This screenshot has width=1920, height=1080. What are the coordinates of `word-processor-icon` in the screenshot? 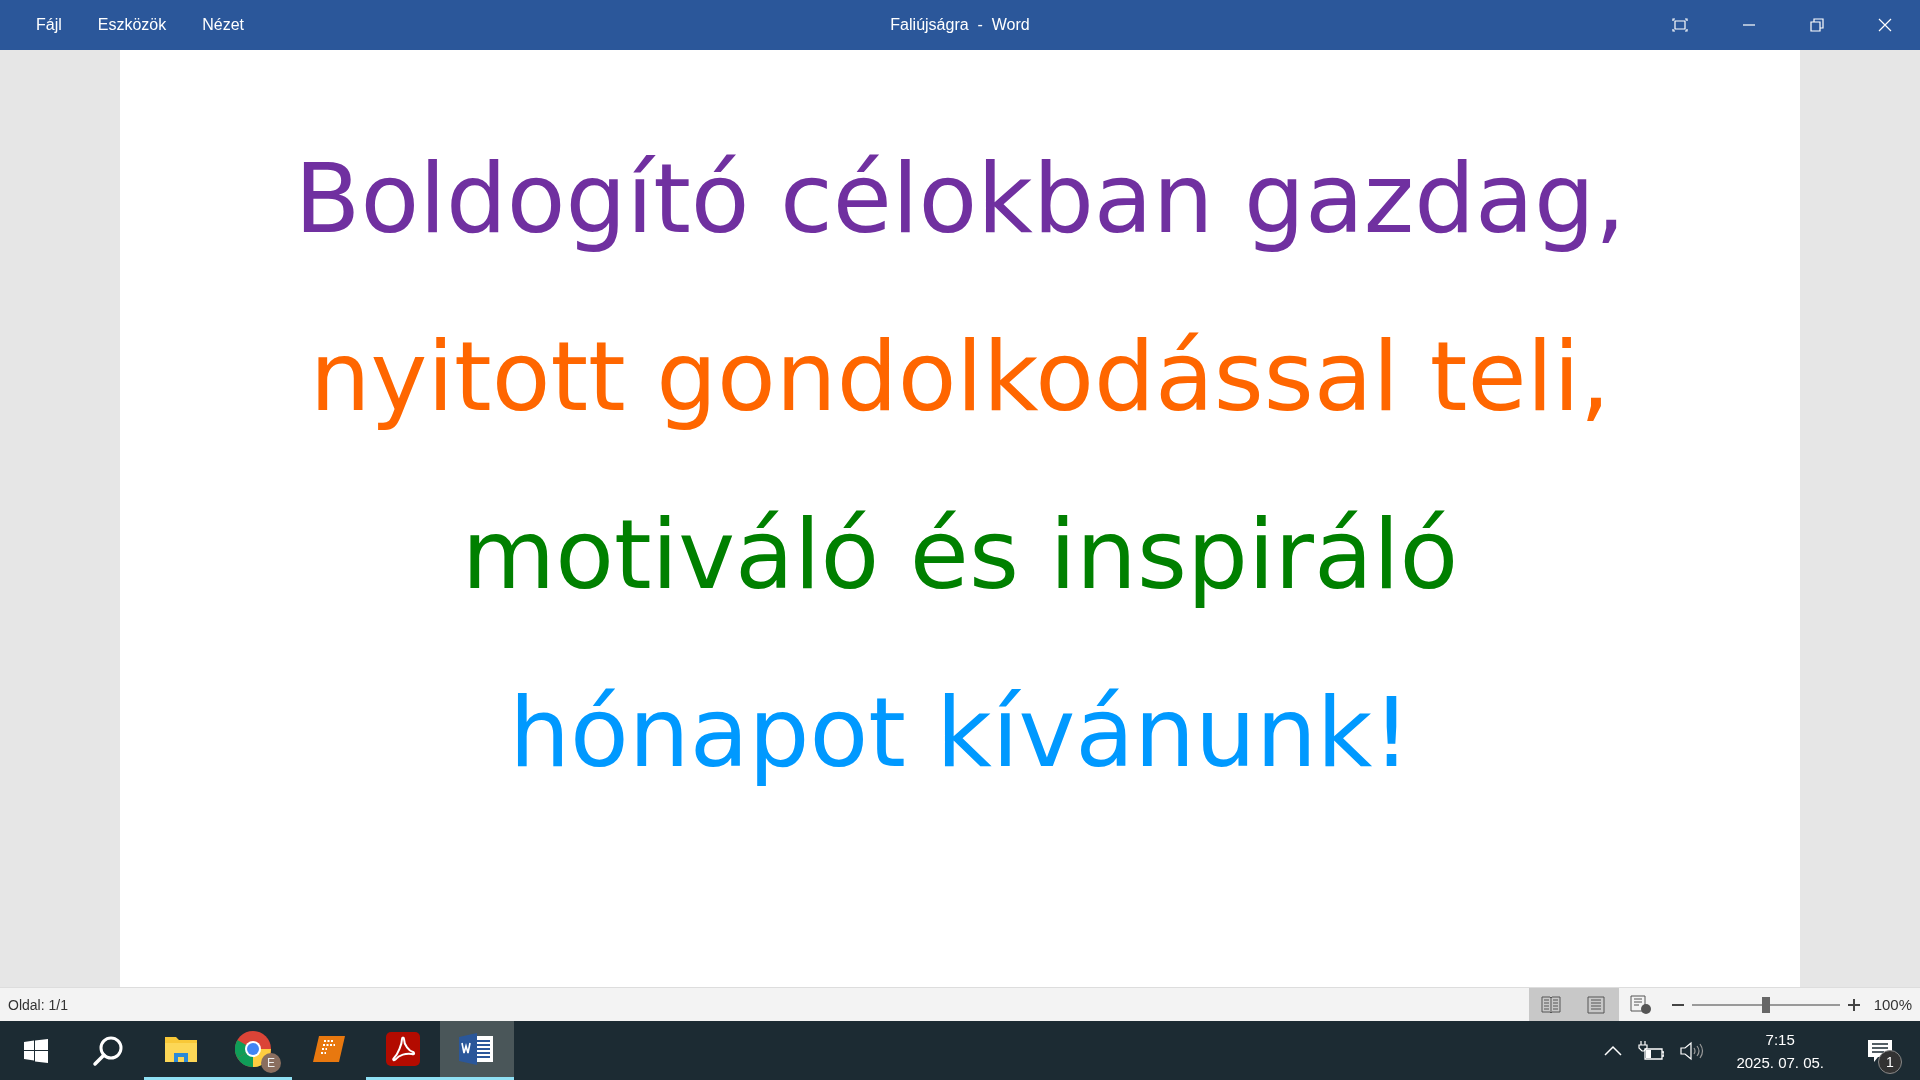 It's located at (477, 1049).